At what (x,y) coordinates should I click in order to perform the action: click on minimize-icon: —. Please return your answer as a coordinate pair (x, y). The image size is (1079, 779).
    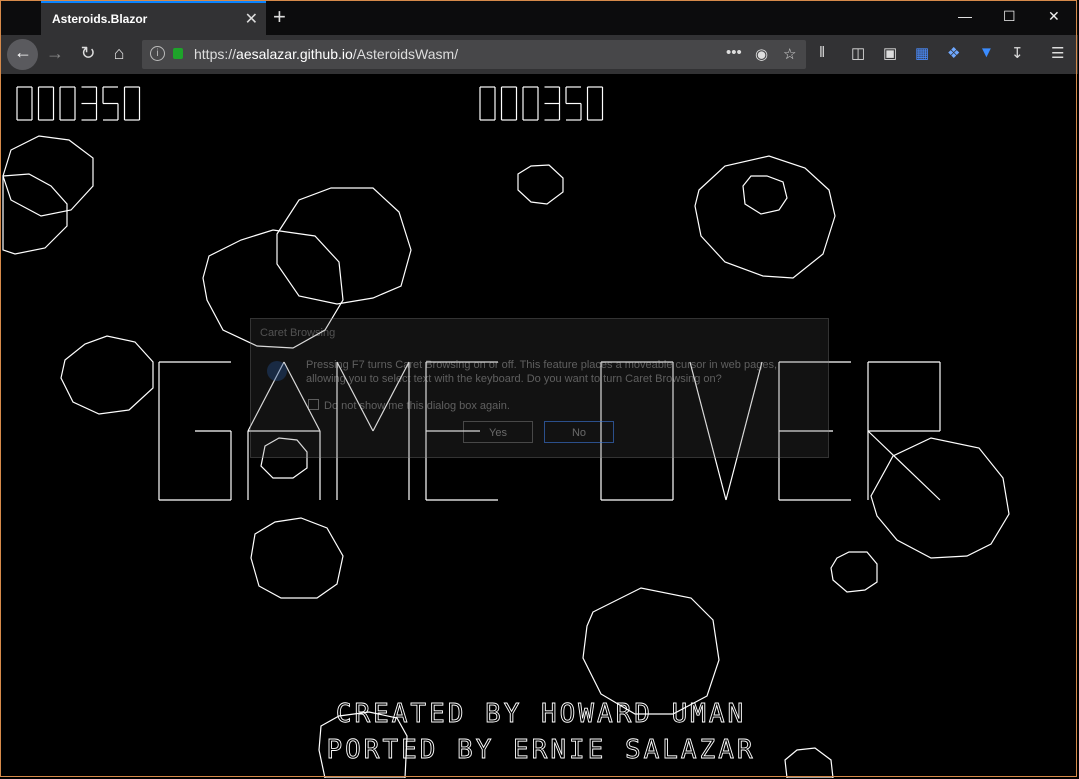
    Looking at the image, I should click on (965, 16).